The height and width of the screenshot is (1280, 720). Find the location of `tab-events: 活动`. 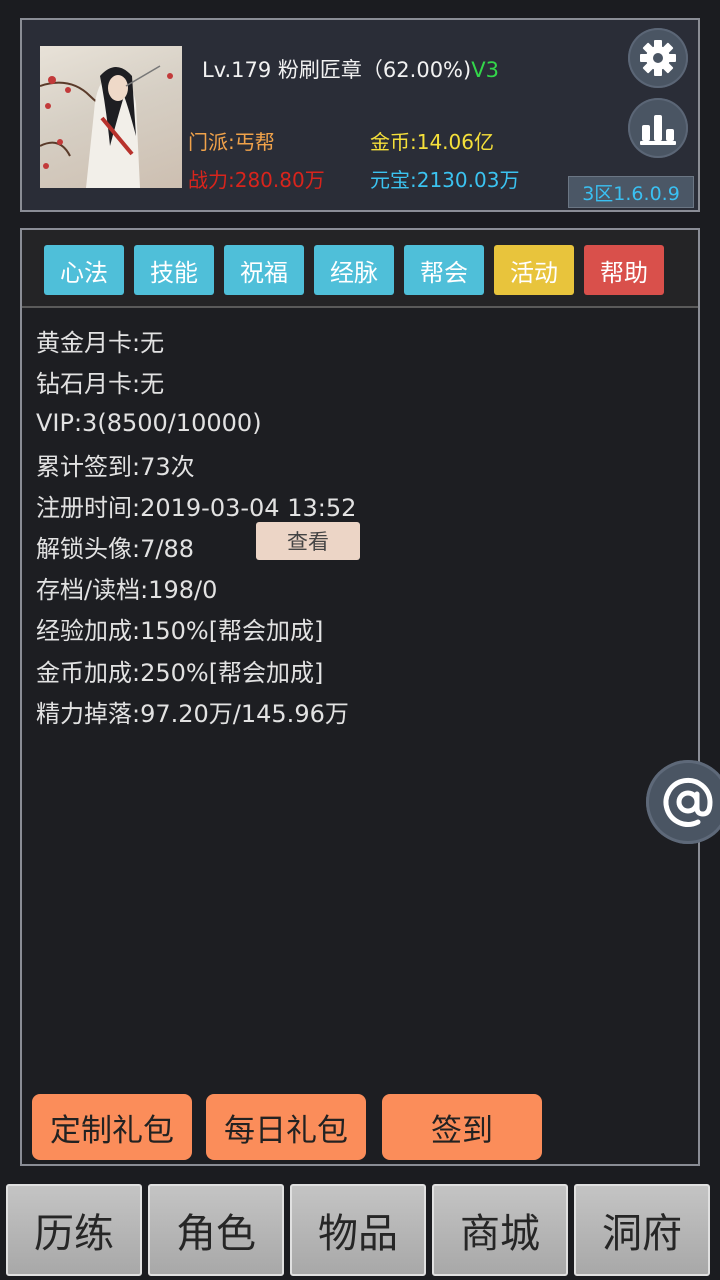

tab-events: 活动 is located at coordinates (534, 270).